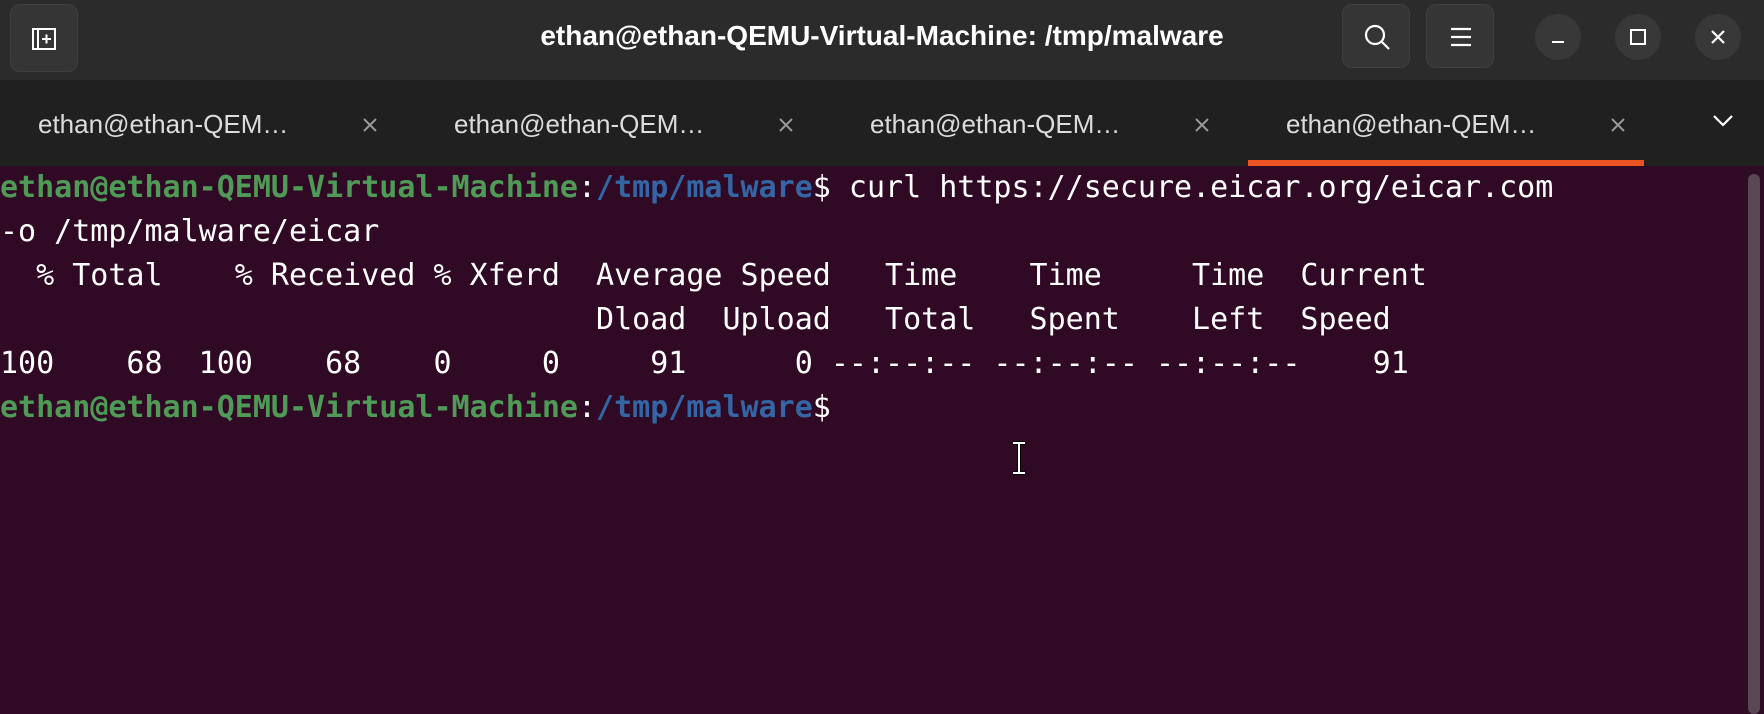  I want to click on close-icon, so click(1718, 37).